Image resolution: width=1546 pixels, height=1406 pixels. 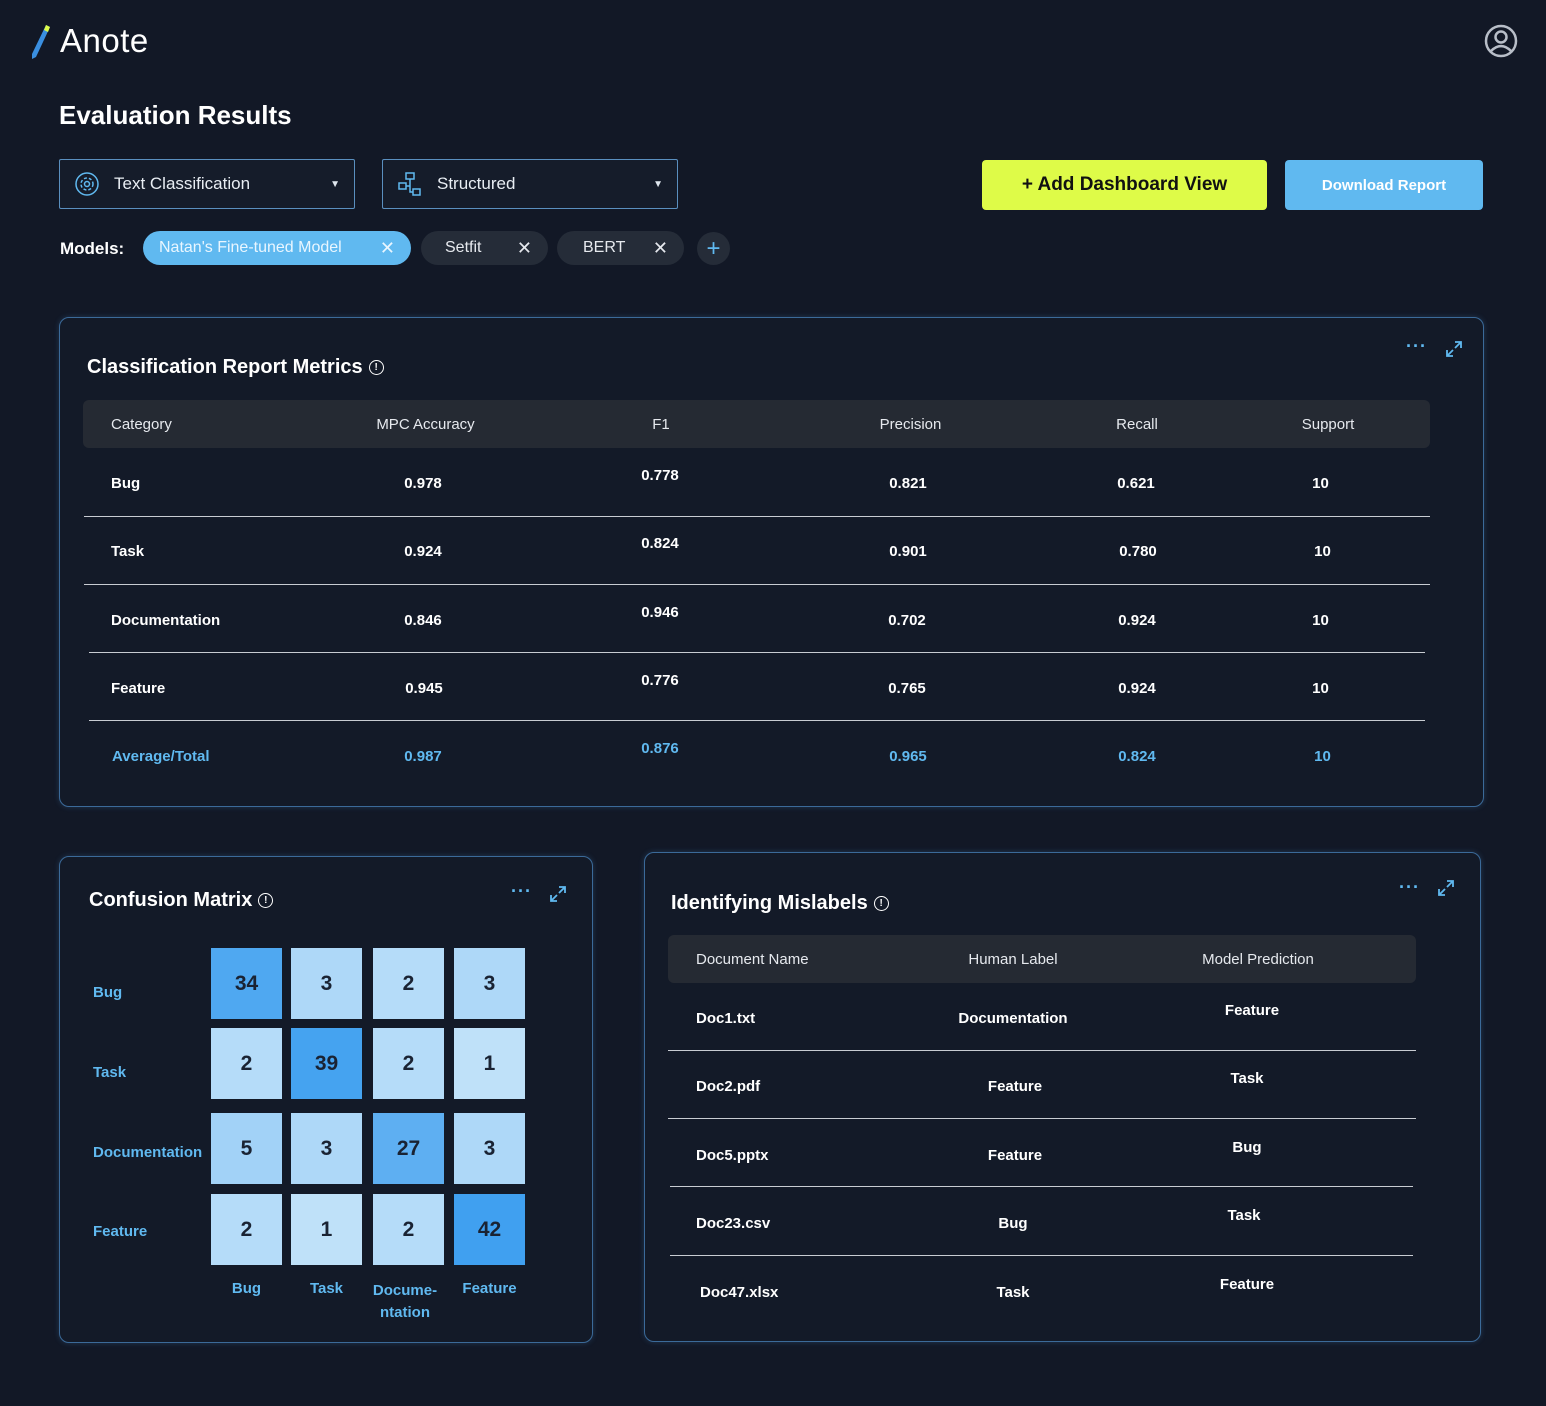 What do you see at coordinates (476, 183) in the screenshot?
I see `data-type-value: Structured` at bounding box center [476, 183].